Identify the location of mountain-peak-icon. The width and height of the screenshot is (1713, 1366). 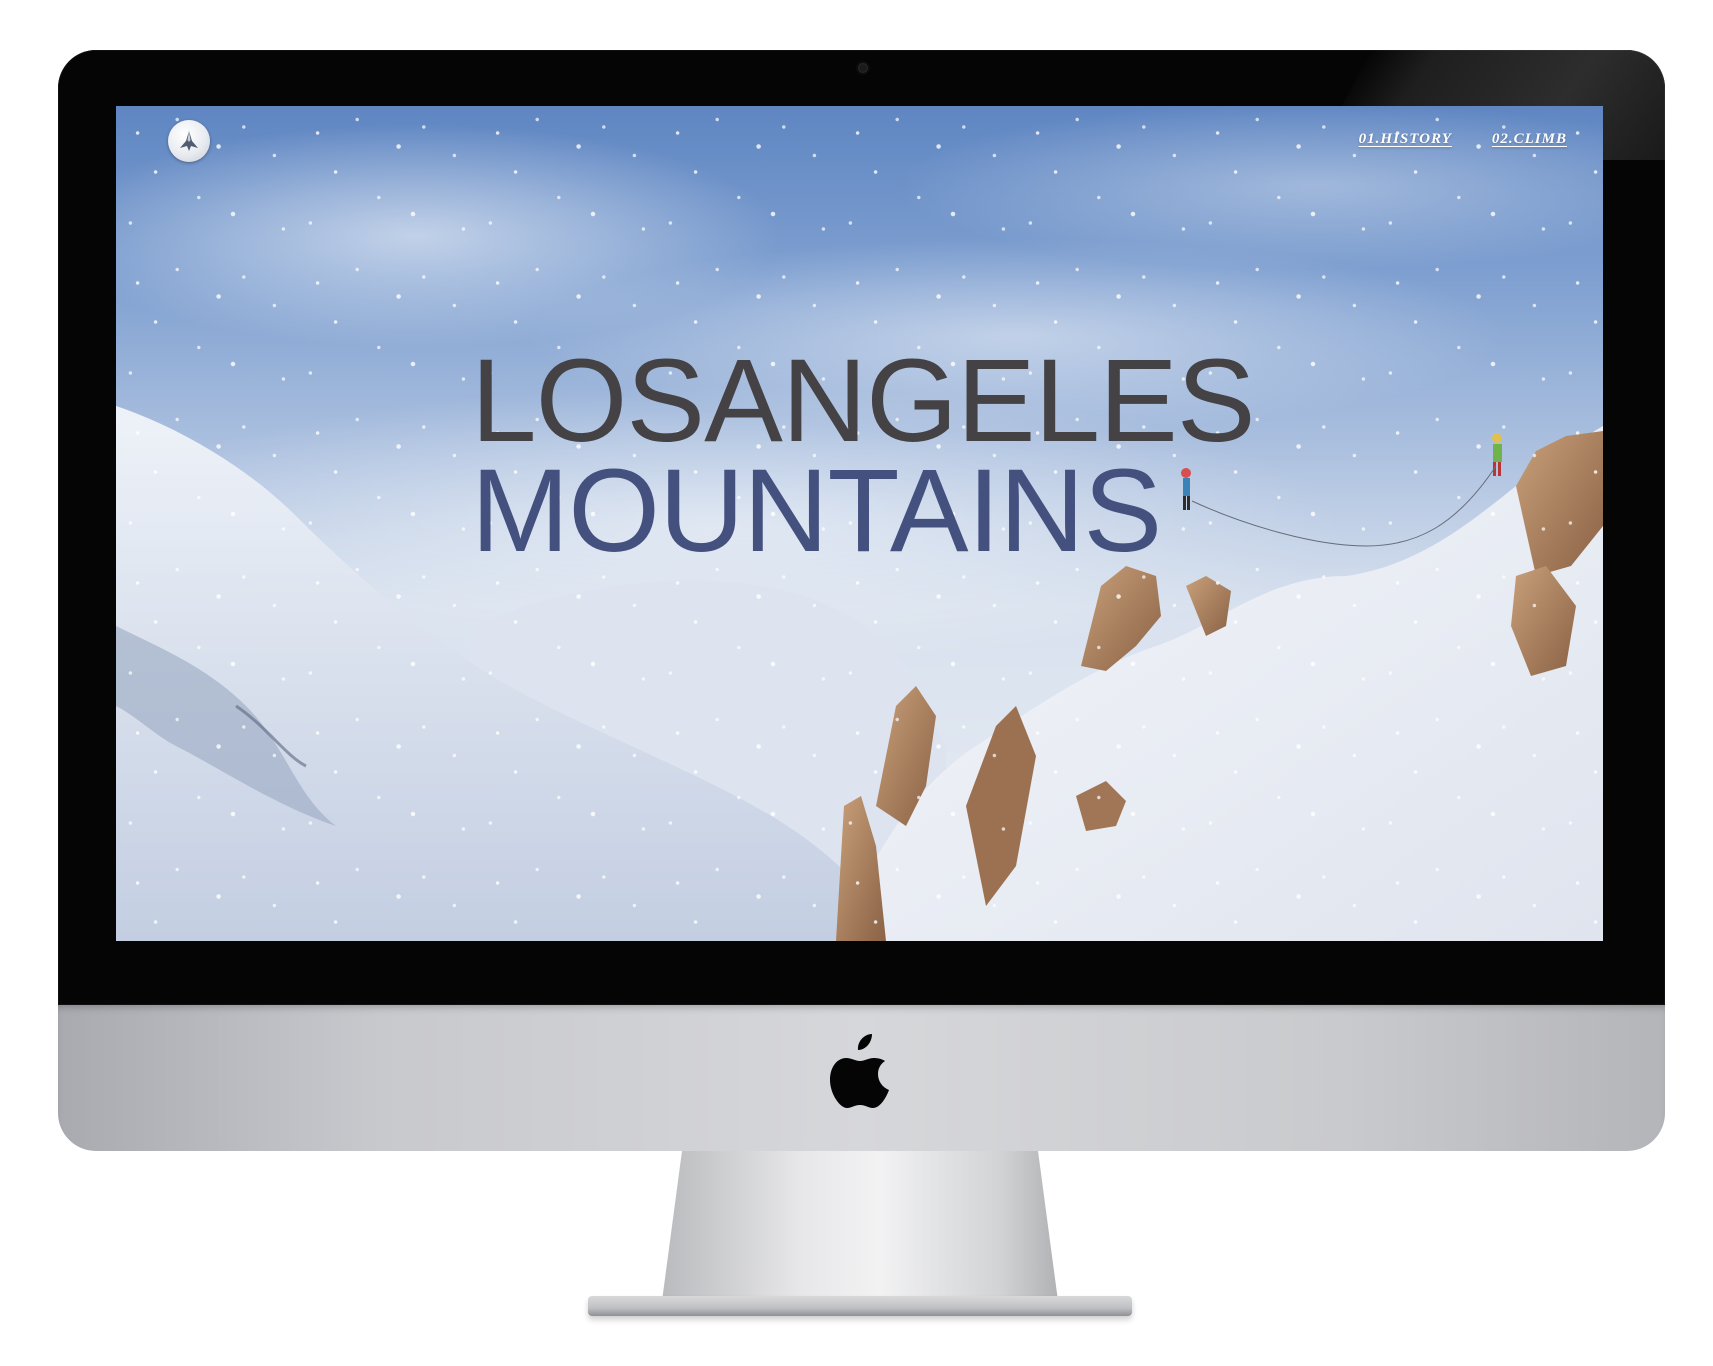
(189, 141).